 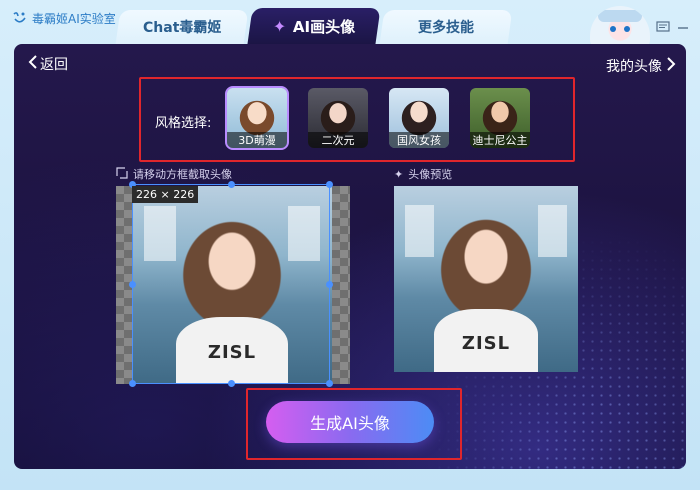 I want to click on my-avatar-link: 我的头像, so click(x=641, y=66).